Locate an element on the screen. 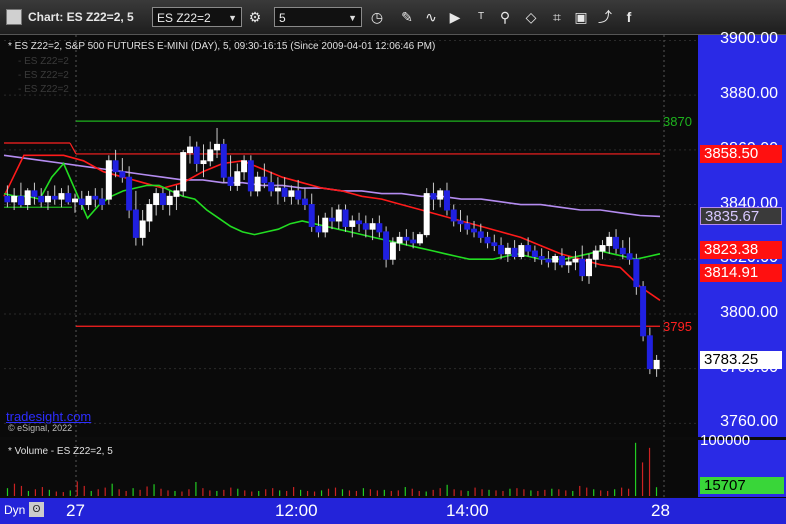 Image resolution: width=786 pixels, height=524 pixels. grid-icon: ⌗ is located at coordinates (557, 17).